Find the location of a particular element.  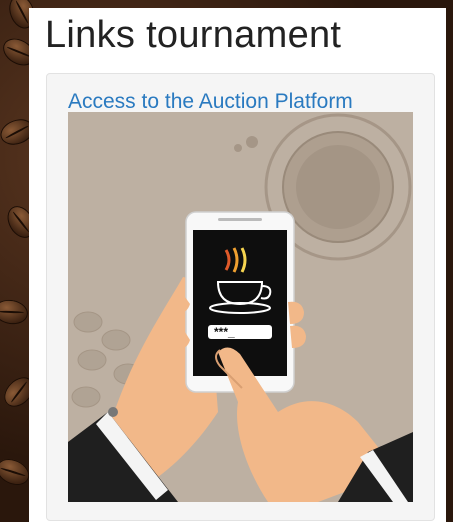

auction-platform-link: Access to the Auction Platform is located at coordinates (210, 102).